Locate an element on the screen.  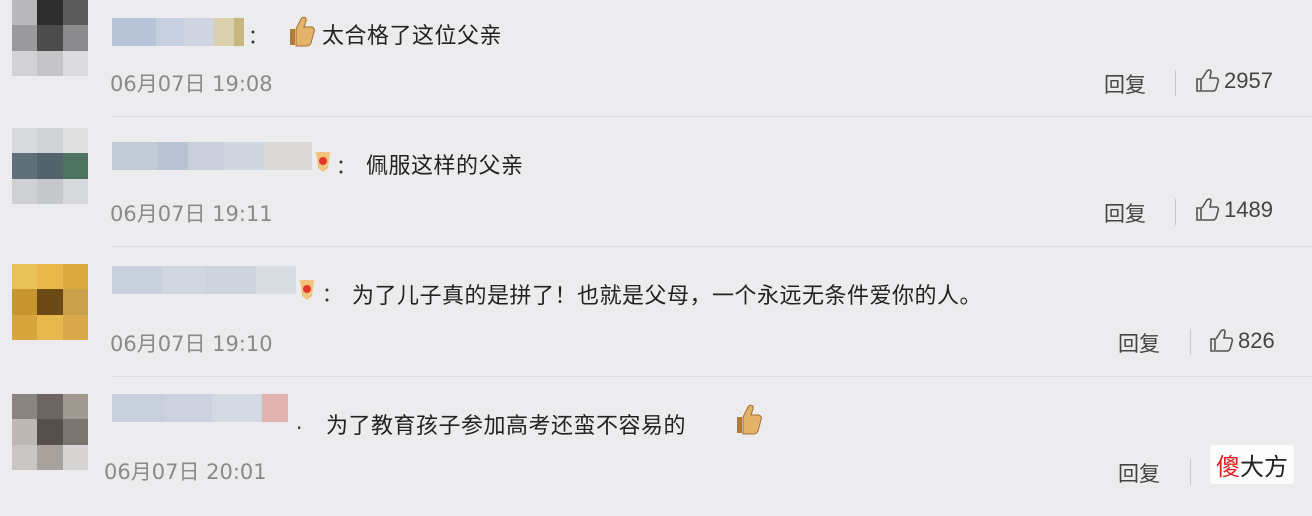
watermark: 傻大方 is located at coordinates (1252, 464).